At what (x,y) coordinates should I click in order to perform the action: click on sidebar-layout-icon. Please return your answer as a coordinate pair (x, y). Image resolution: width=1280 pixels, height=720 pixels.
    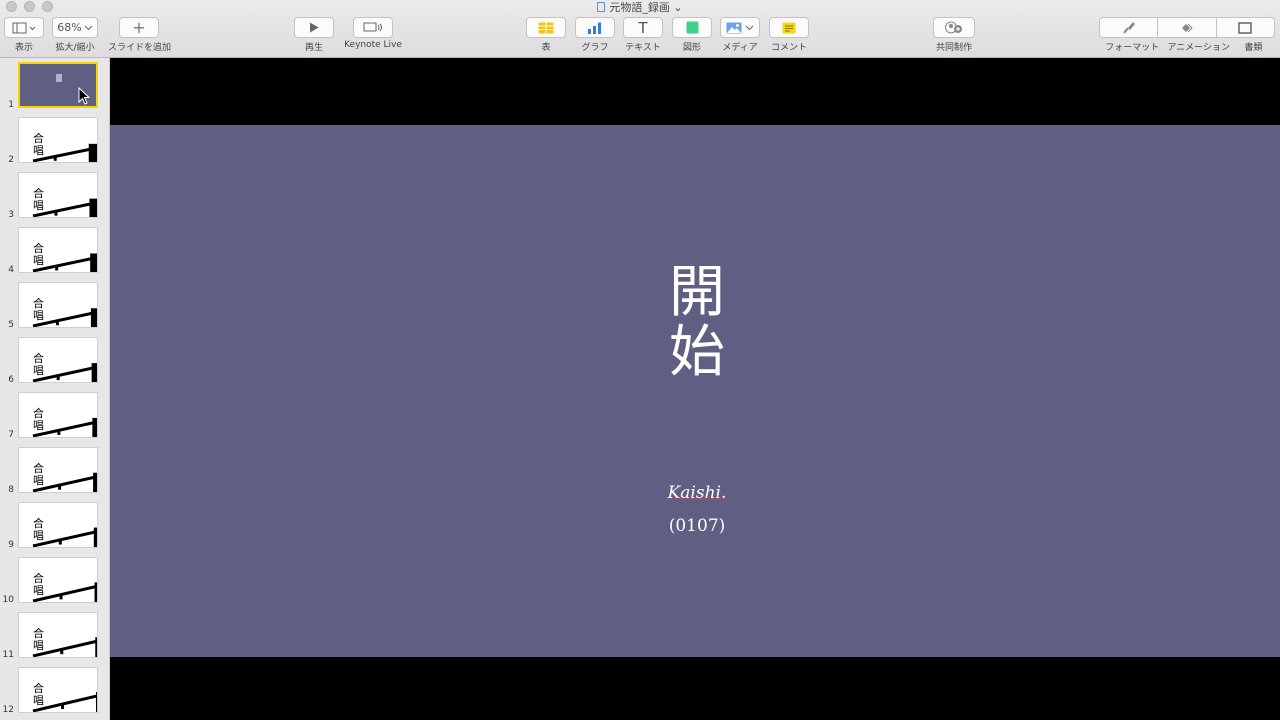
    Looking at the image, I should click on (24, 27).